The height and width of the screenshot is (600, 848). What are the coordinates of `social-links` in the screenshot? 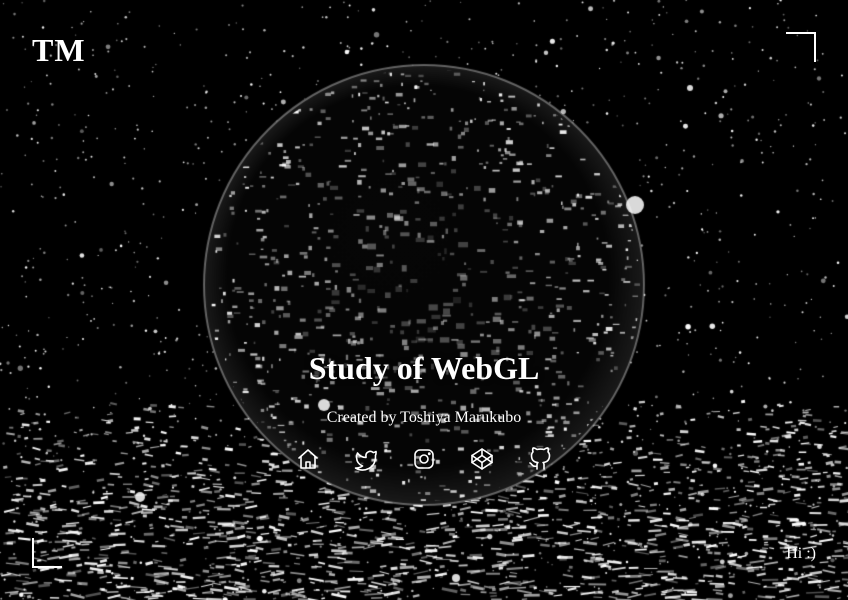 It's located at (424, 459).